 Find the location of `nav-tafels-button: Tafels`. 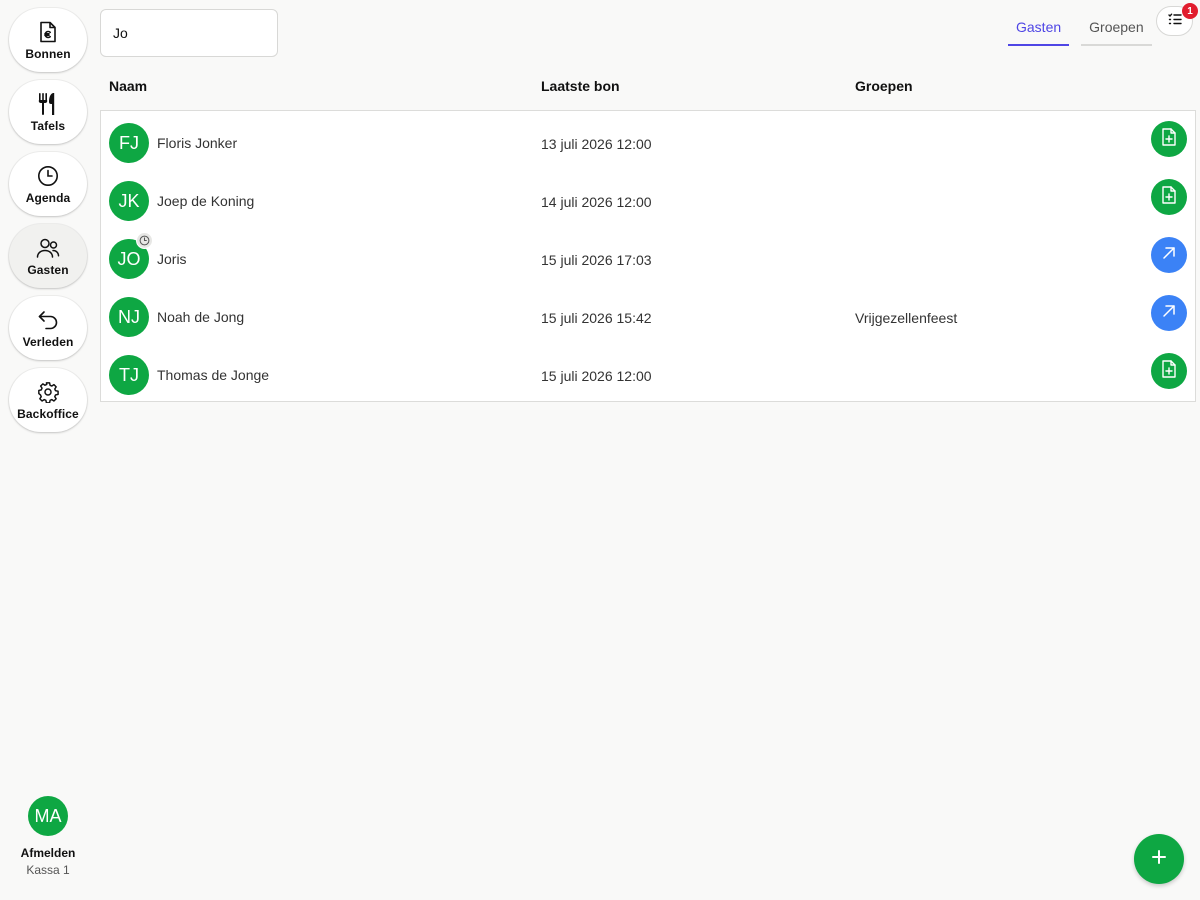

nav-tafels-button: Tafels is located at coordinates (48, 112).